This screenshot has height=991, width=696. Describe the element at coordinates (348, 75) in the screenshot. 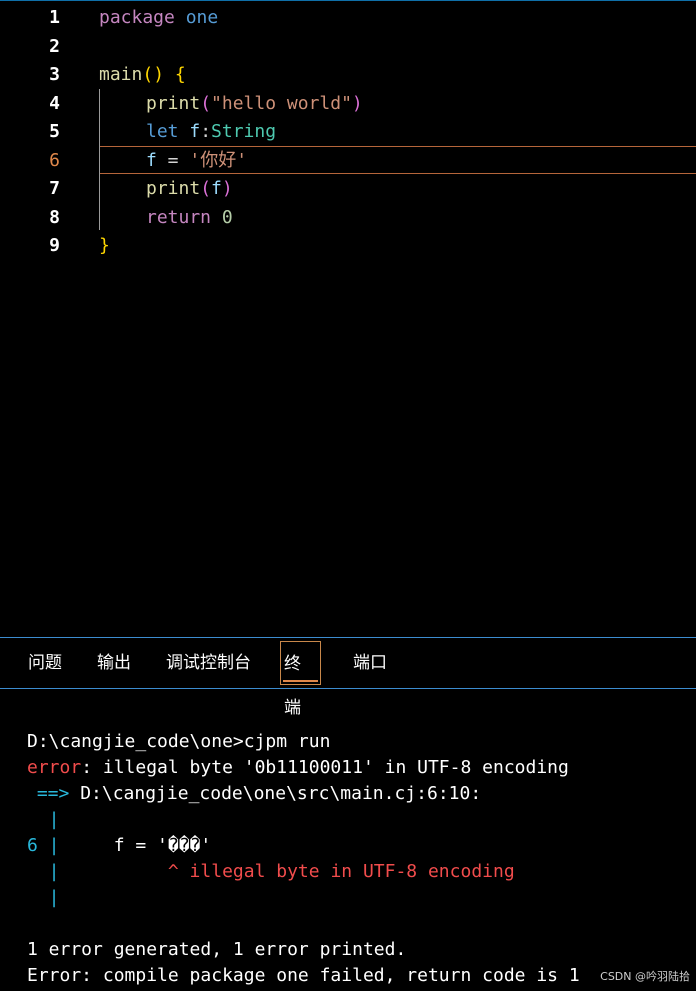

I see `code-line: 3 main() {` at that location.